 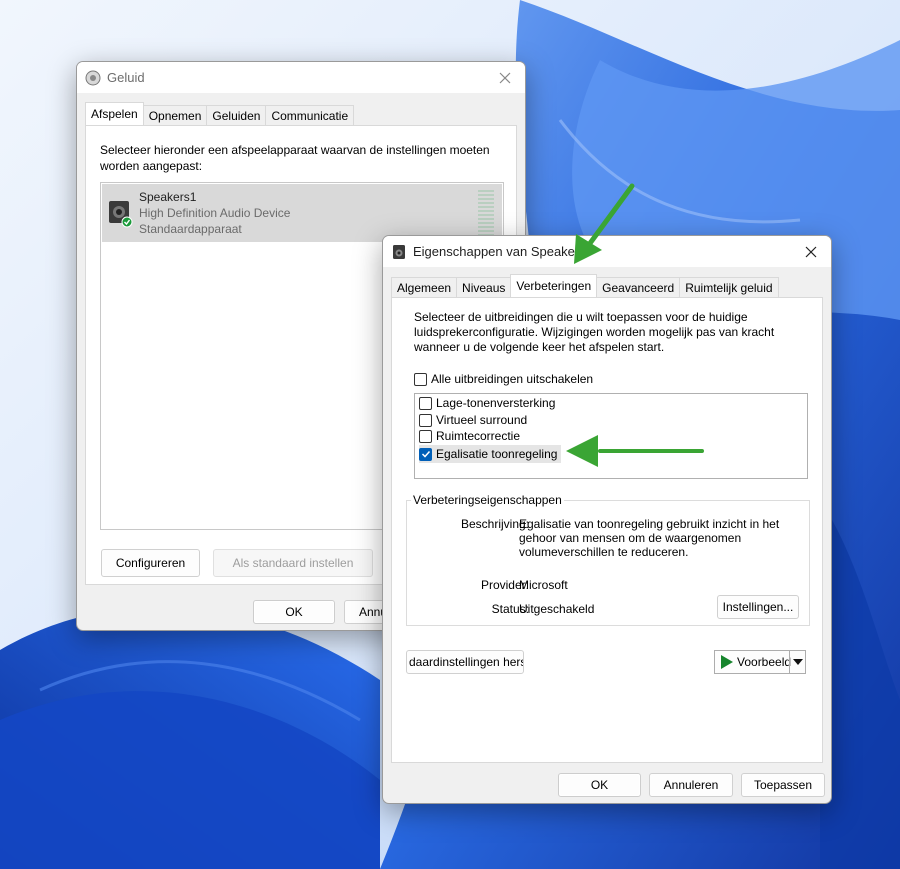 What do you see at coordinates (301, 77) in the screenshot?
I see `sound-titlebar: Geluid` at bounding box center [301, 77].